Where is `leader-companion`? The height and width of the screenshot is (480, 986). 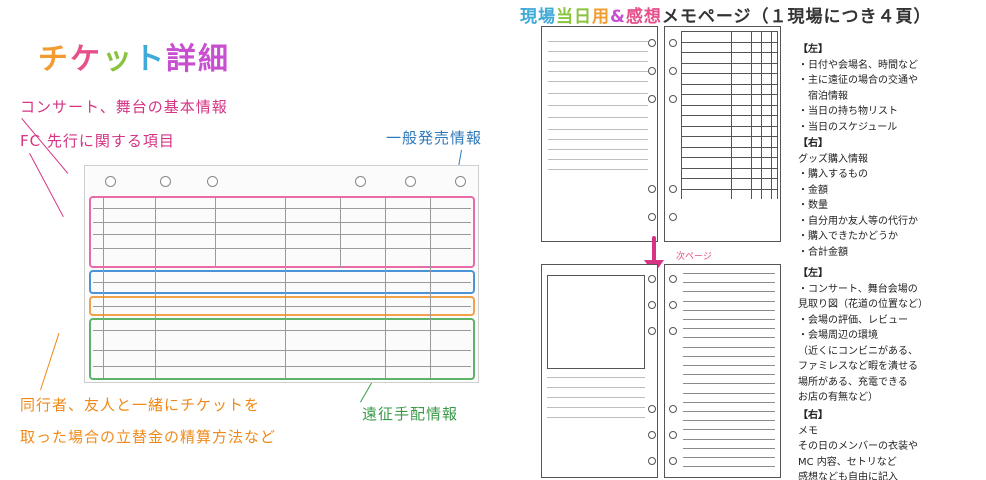 leader-companion is located at coordinates (50, 361).